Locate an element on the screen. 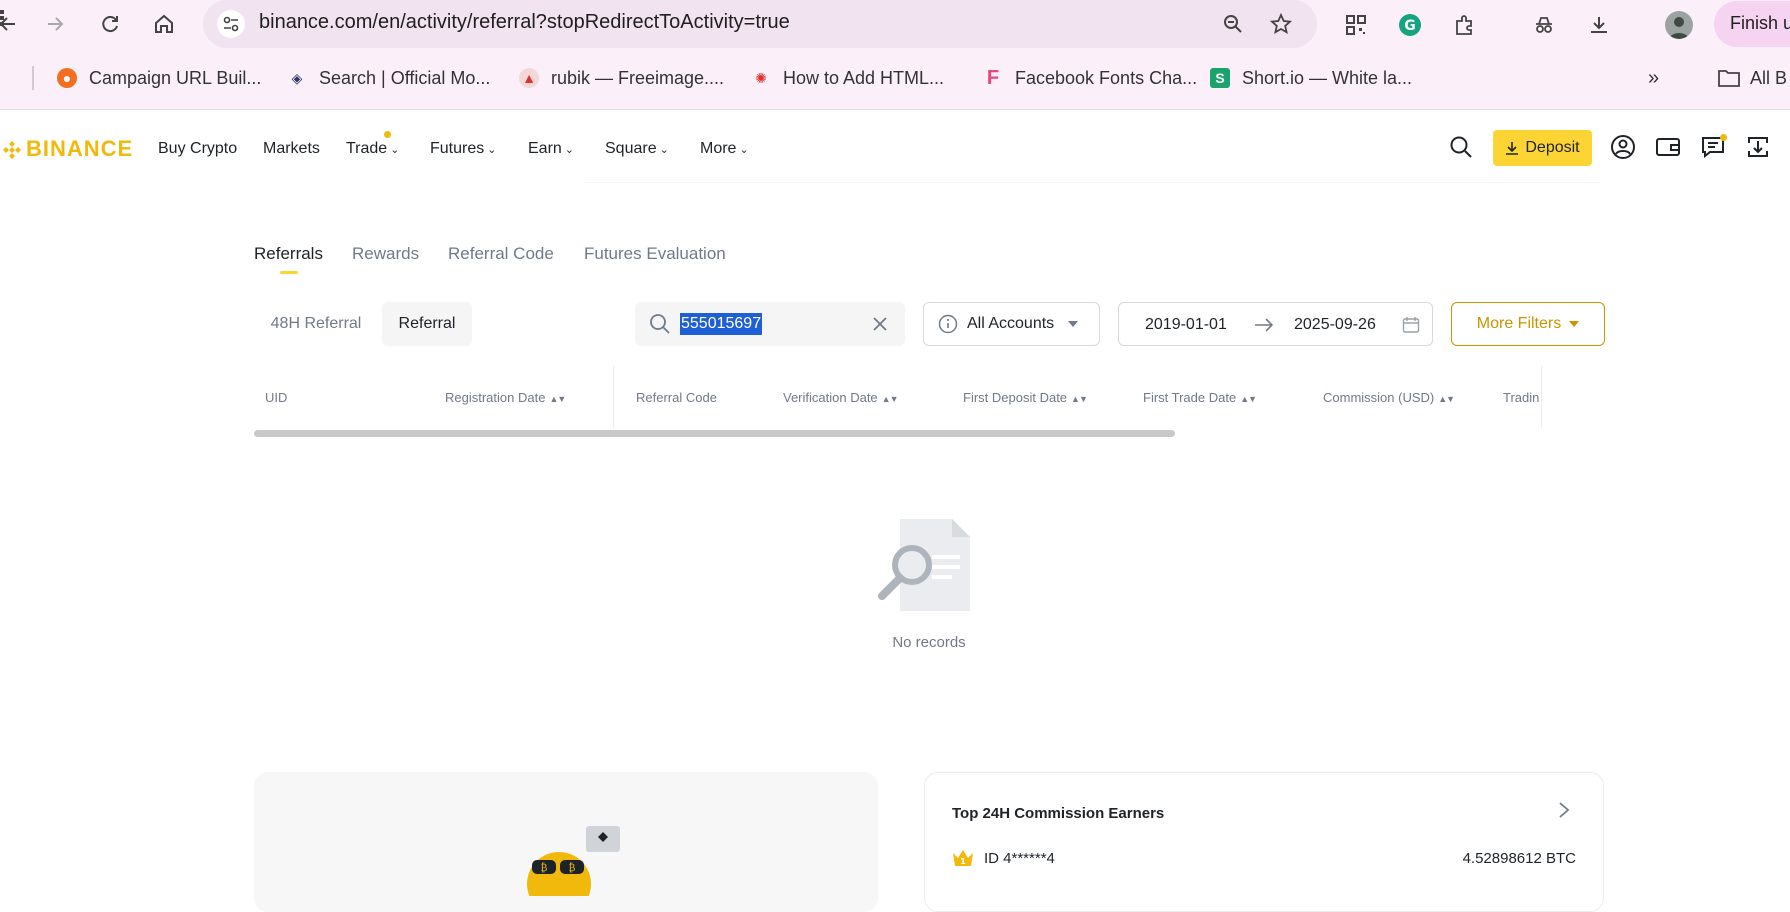  calendar-icon is located at coordinates (1411, 325).